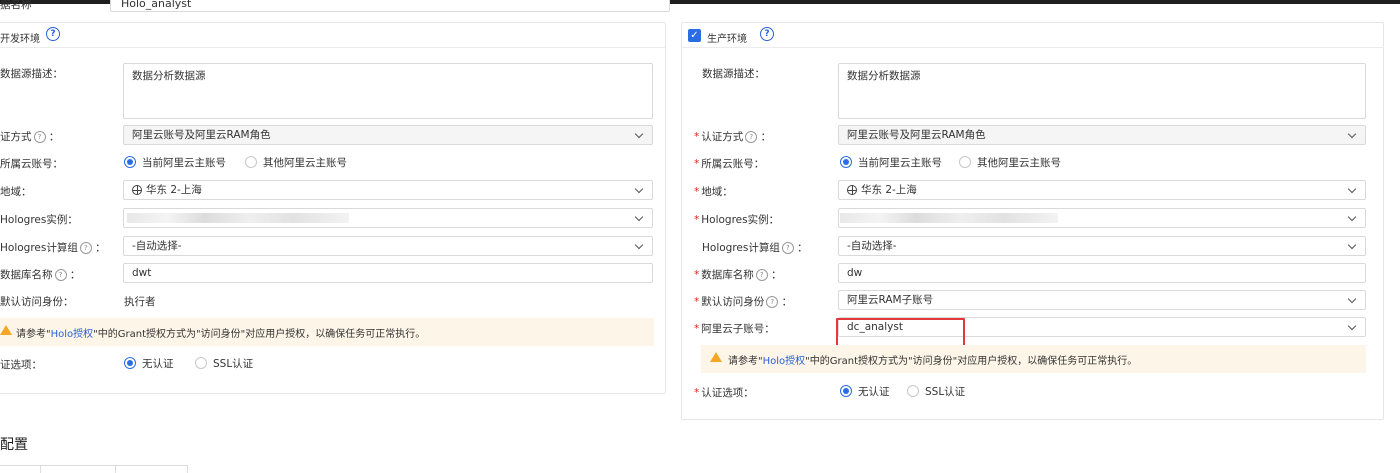 Image resolution: width=1400 pixels, height=473 pixels. What do you see at coordinates (238, 218) in the screenshot?
I see `dev-instance-redacted` at bounding box center [238, 218].